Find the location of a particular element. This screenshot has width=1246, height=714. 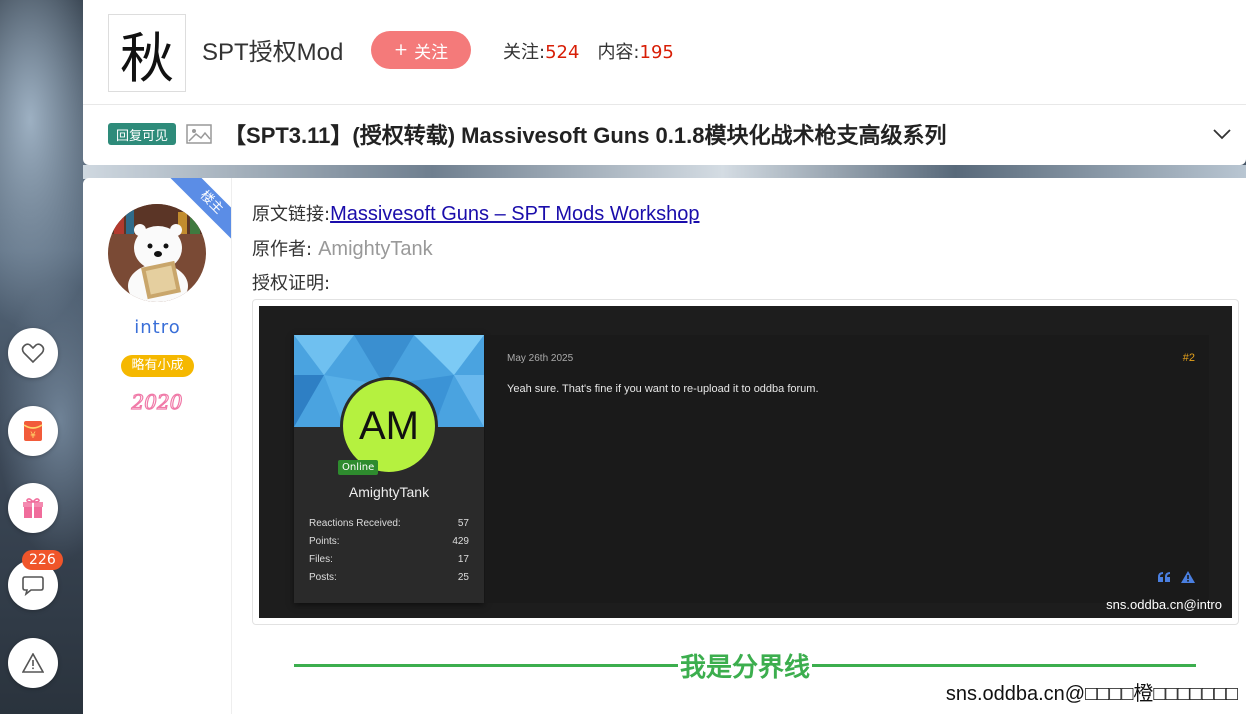

original-author-row: 原作者: AmightyTank is located at coordinates (342, 249).